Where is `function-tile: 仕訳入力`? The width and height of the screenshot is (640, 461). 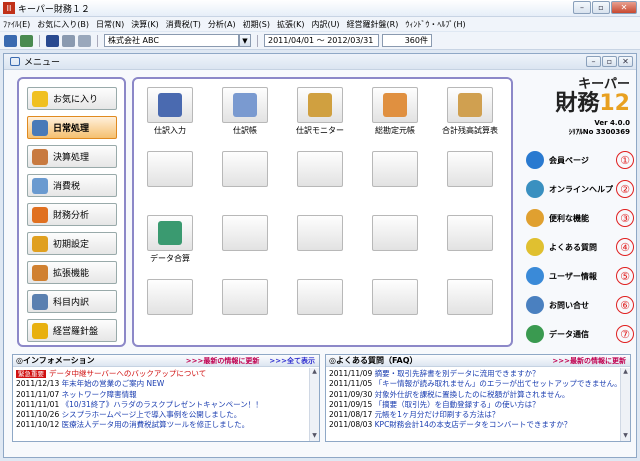 function-tile: 仕訳入力 is located at coordinates (170, 111).